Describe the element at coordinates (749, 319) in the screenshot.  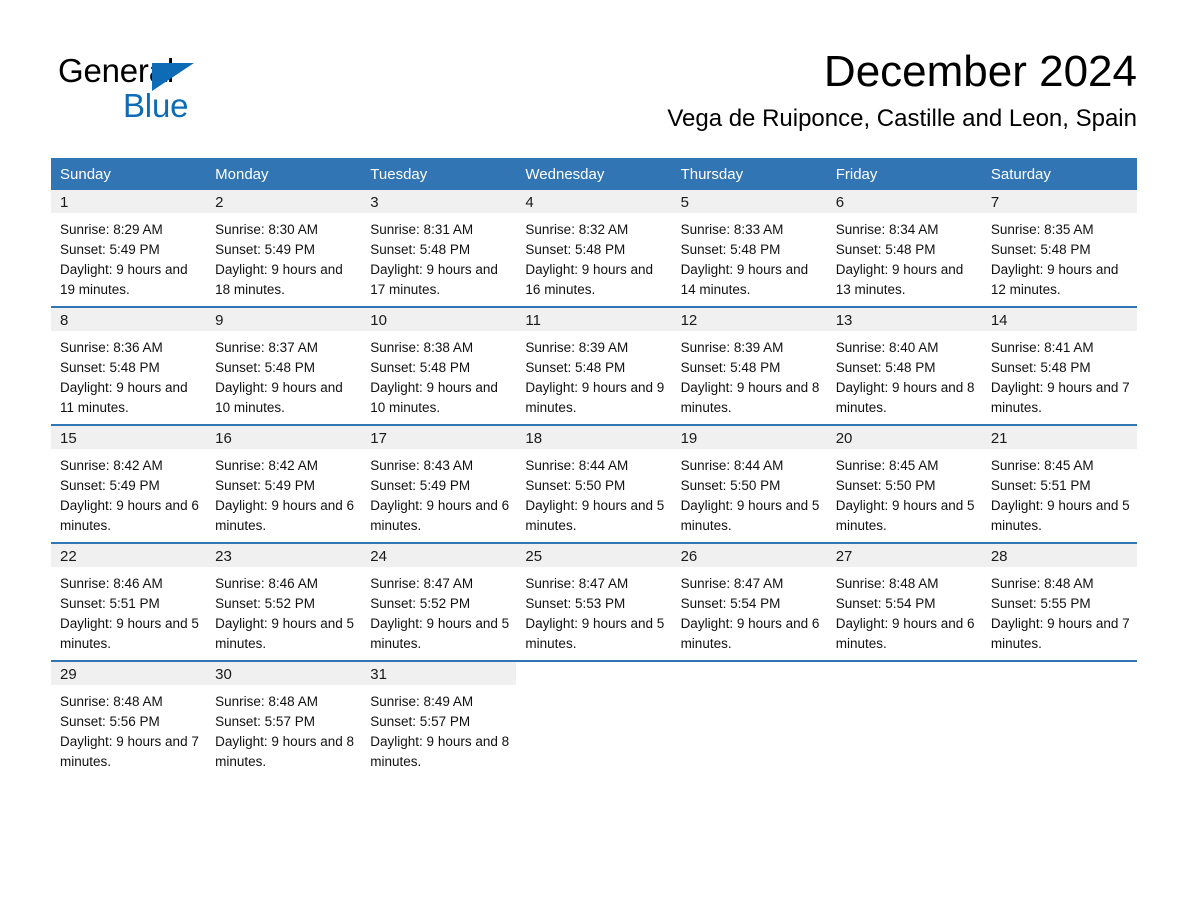
I see `day-number: 12` at that location.